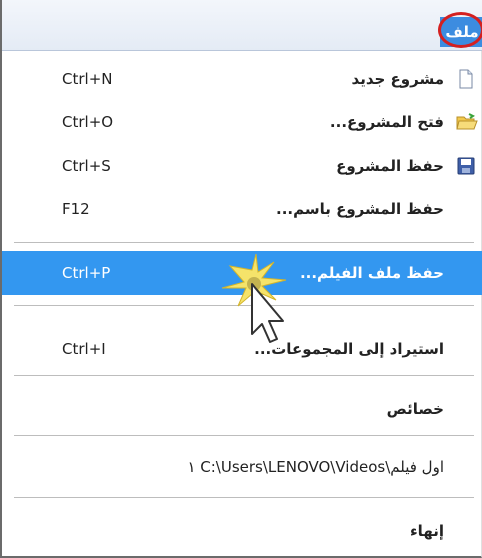 This screenshot has width=482, height=558. Describe the element at coordinates (84, 349) in the screenshot. I see `menu-item-shortcut: Ctrl+I` at that location.